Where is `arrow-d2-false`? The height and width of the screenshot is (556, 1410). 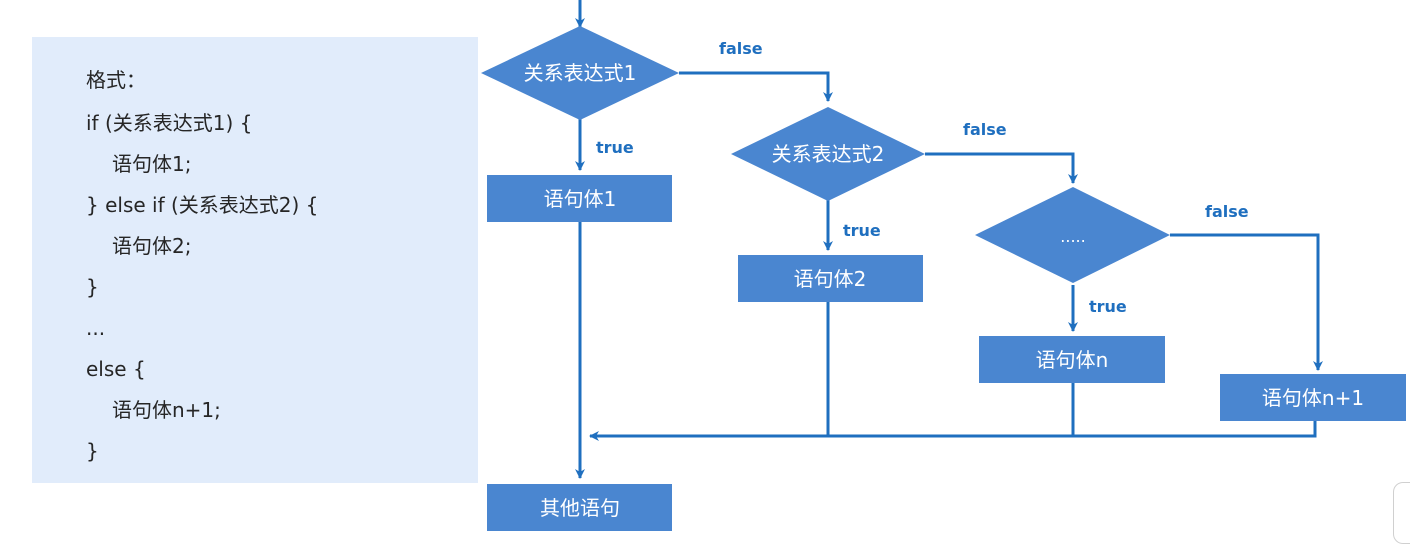
arrow-d2-false is located at coordinates (1001, 168).